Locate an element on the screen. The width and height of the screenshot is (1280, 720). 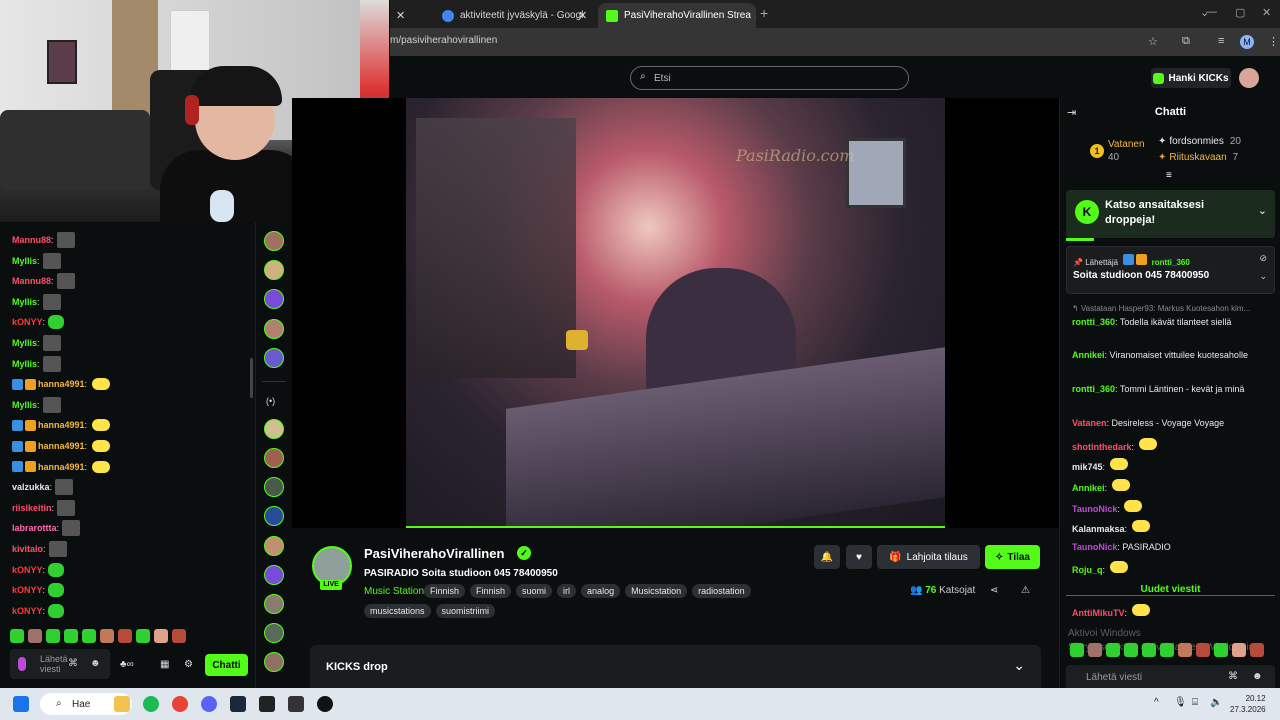
subscribe-button: ✧ Tilaa is located at coordinates (1012, 557).